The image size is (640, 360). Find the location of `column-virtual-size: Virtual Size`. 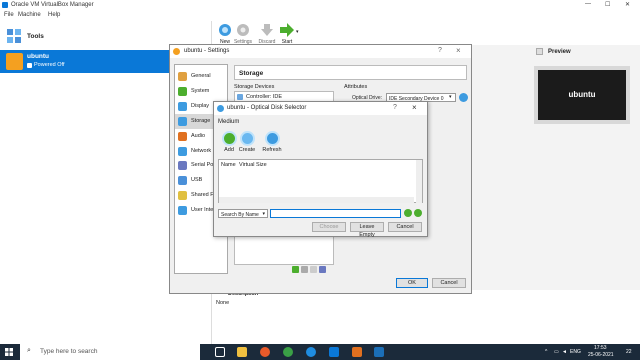

column-virtual-size: Virtual Size is located at coordinates (253, 165).